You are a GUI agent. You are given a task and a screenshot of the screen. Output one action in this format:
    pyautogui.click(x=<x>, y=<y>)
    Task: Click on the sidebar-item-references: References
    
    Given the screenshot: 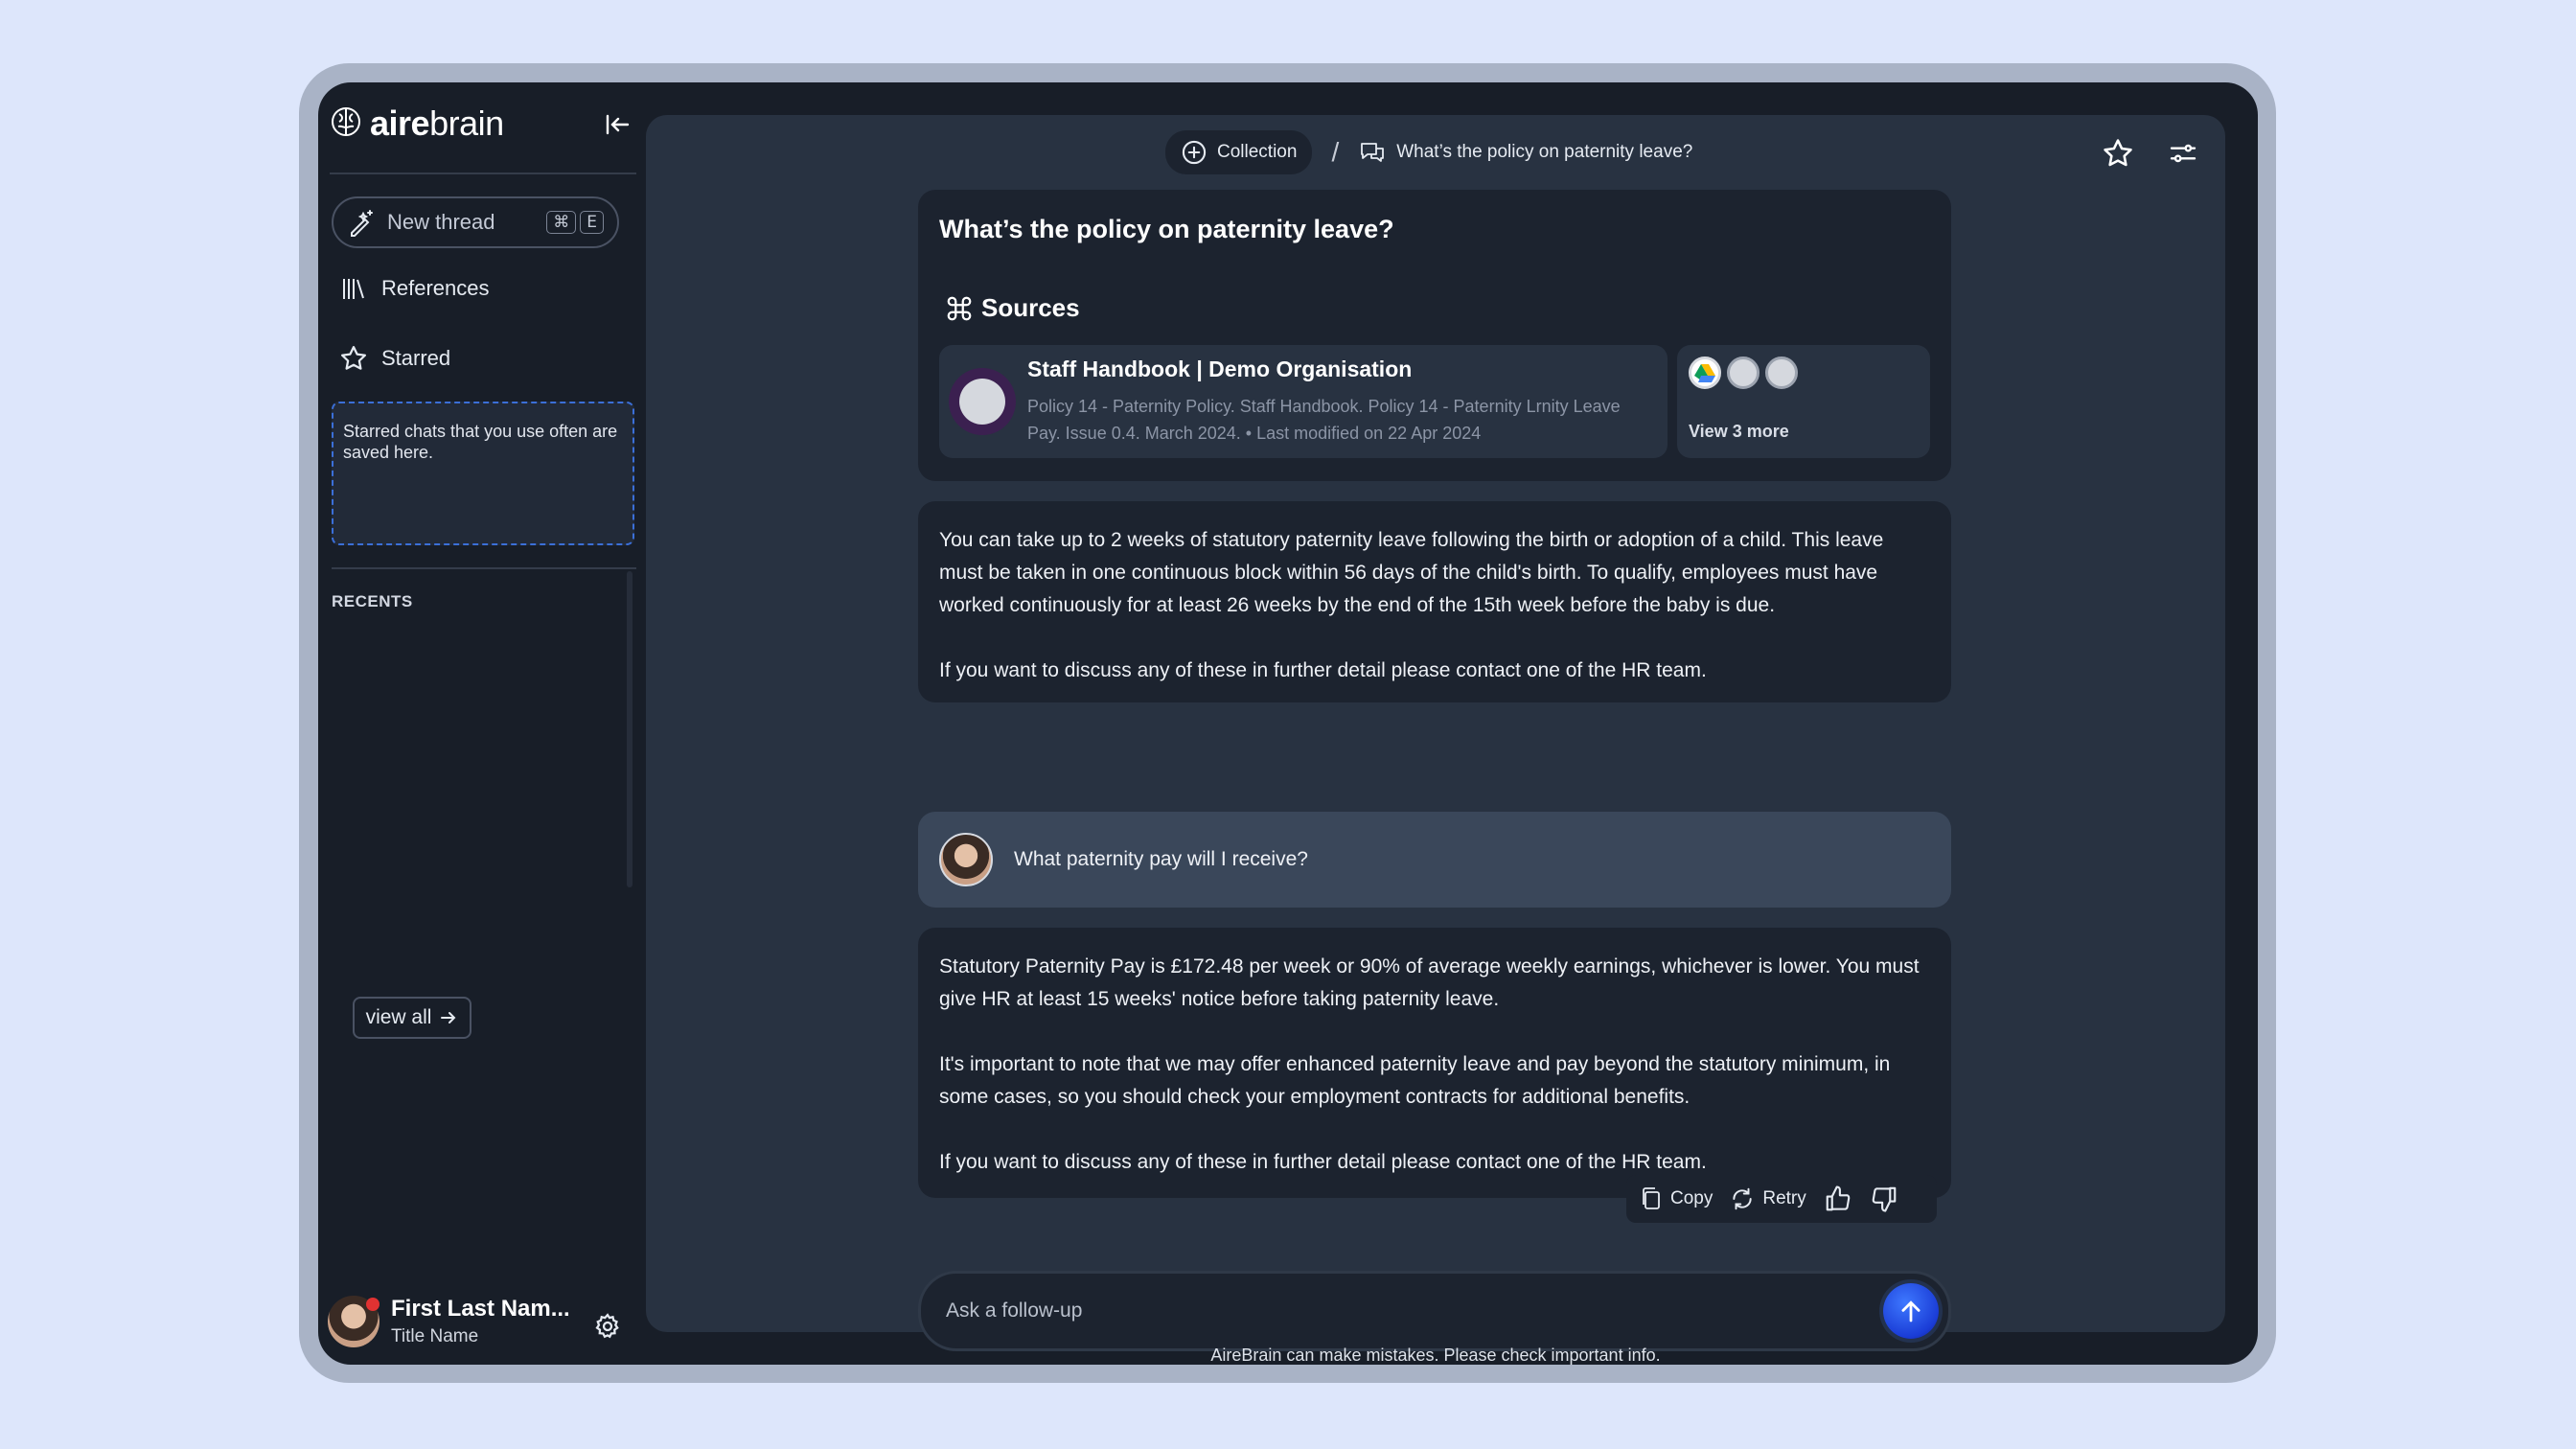 What is the action you would take?
    pyautogui.click(x=414, y=288)
    